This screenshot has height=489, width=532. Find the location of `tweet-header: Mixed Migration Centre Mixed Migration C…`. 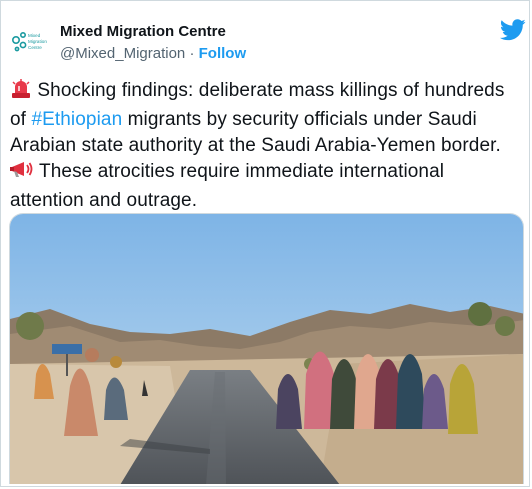

tweet-header: Mixed Migration Centre Mixed Migration C… is located at coordinates (267, 43).